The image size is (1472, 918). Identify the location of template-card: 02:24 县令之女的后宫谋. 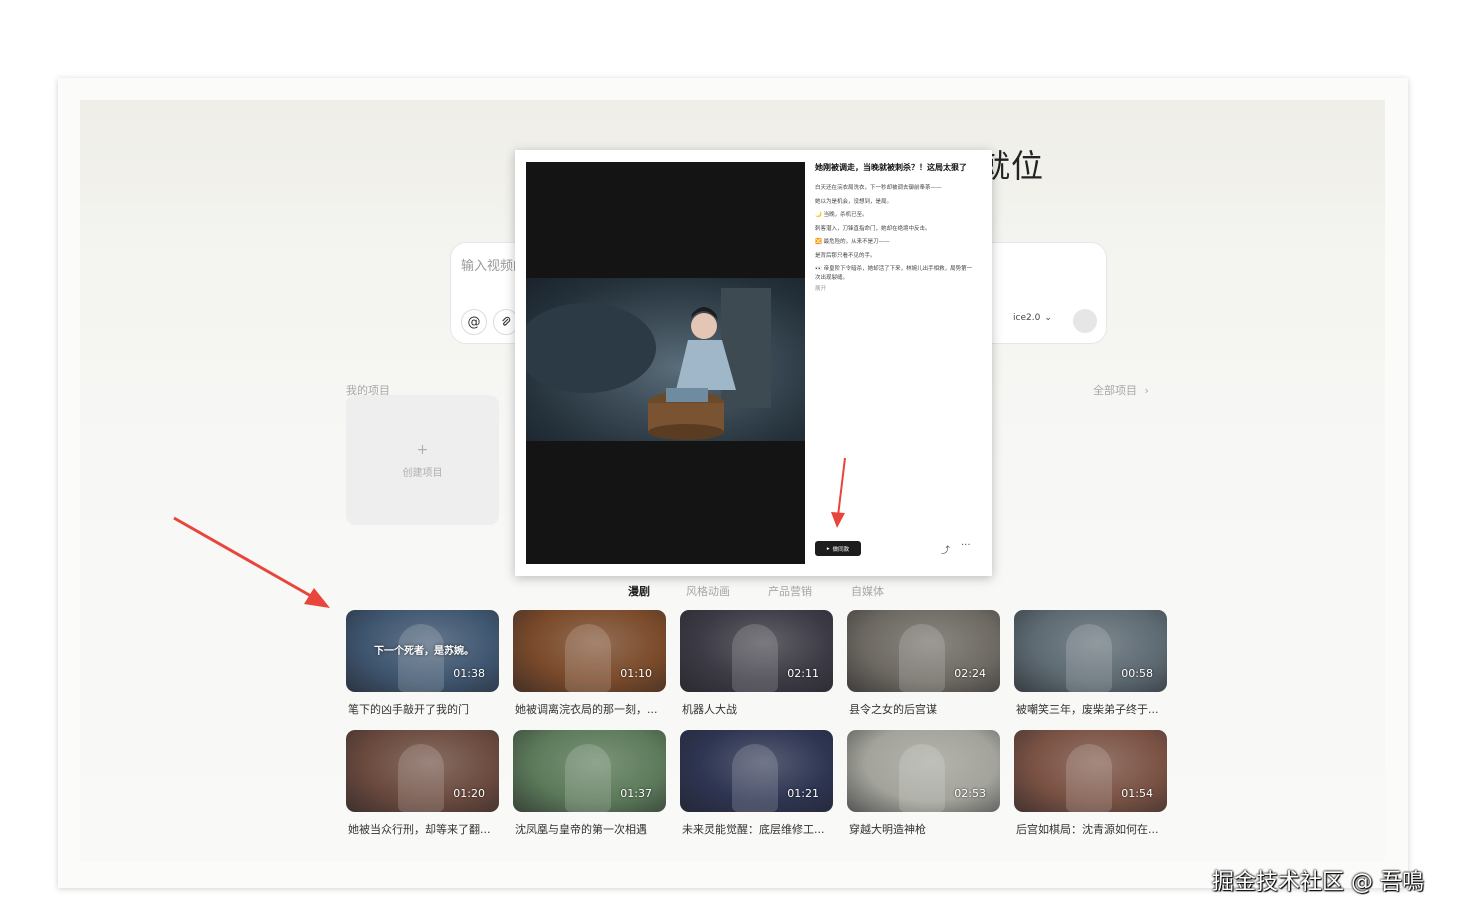
(923, 663).